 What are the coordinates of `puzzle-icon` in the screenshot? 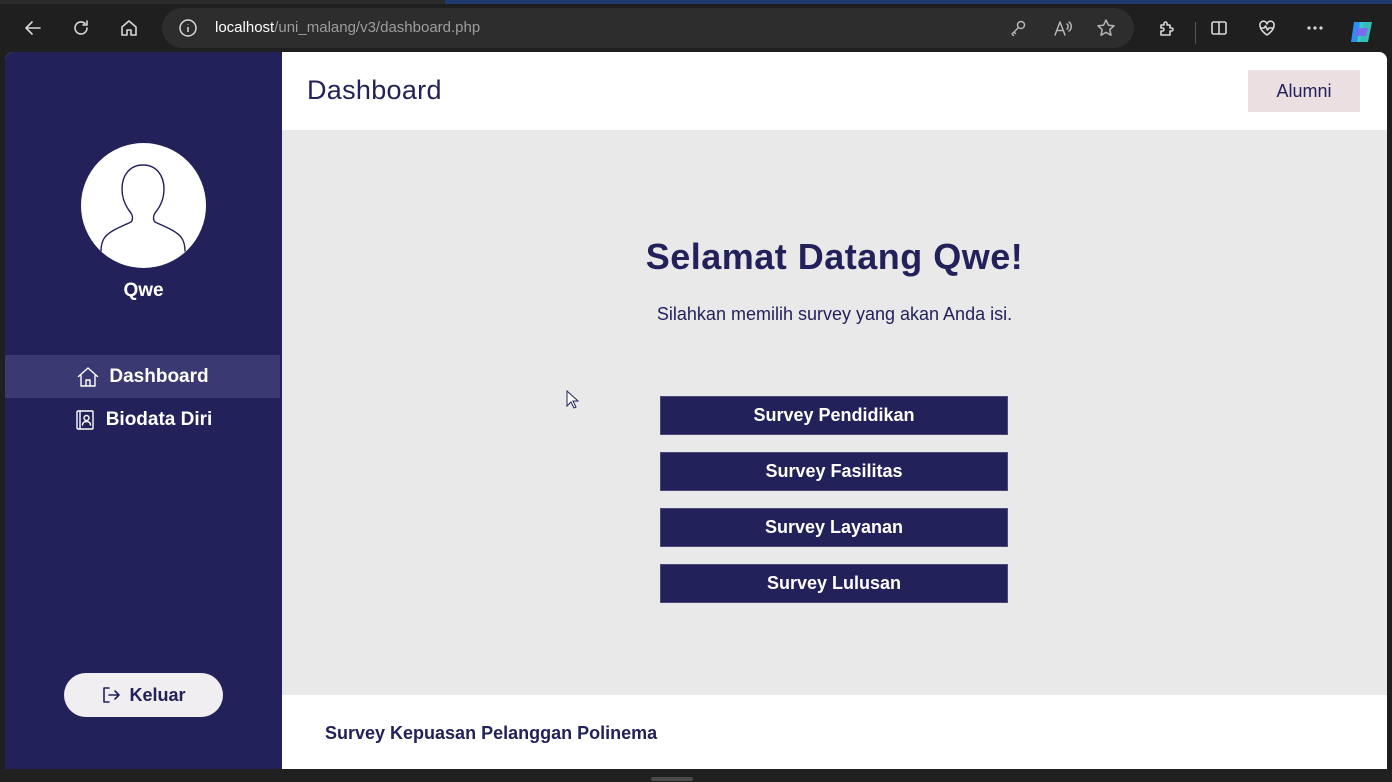 It's located at (1167, 28).